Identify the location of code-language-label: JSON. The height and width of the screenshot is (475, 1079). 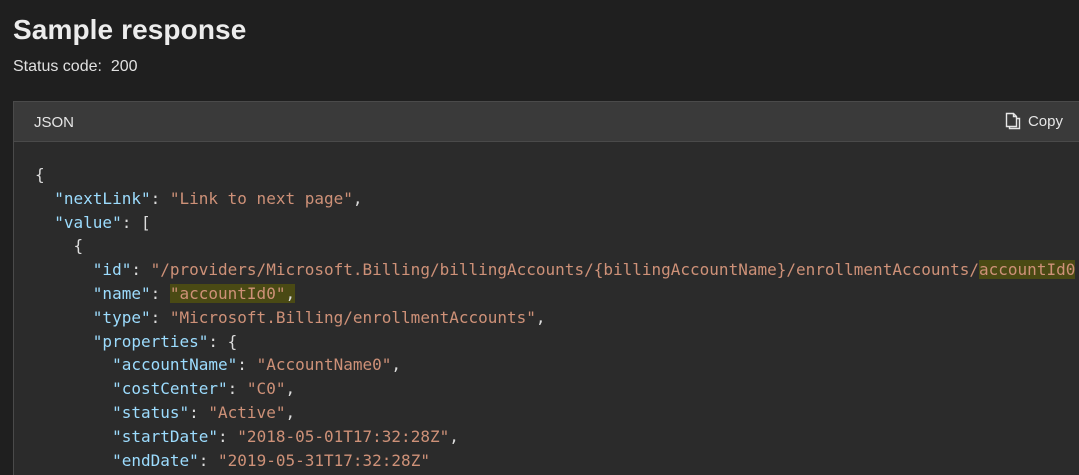
(54, 122).